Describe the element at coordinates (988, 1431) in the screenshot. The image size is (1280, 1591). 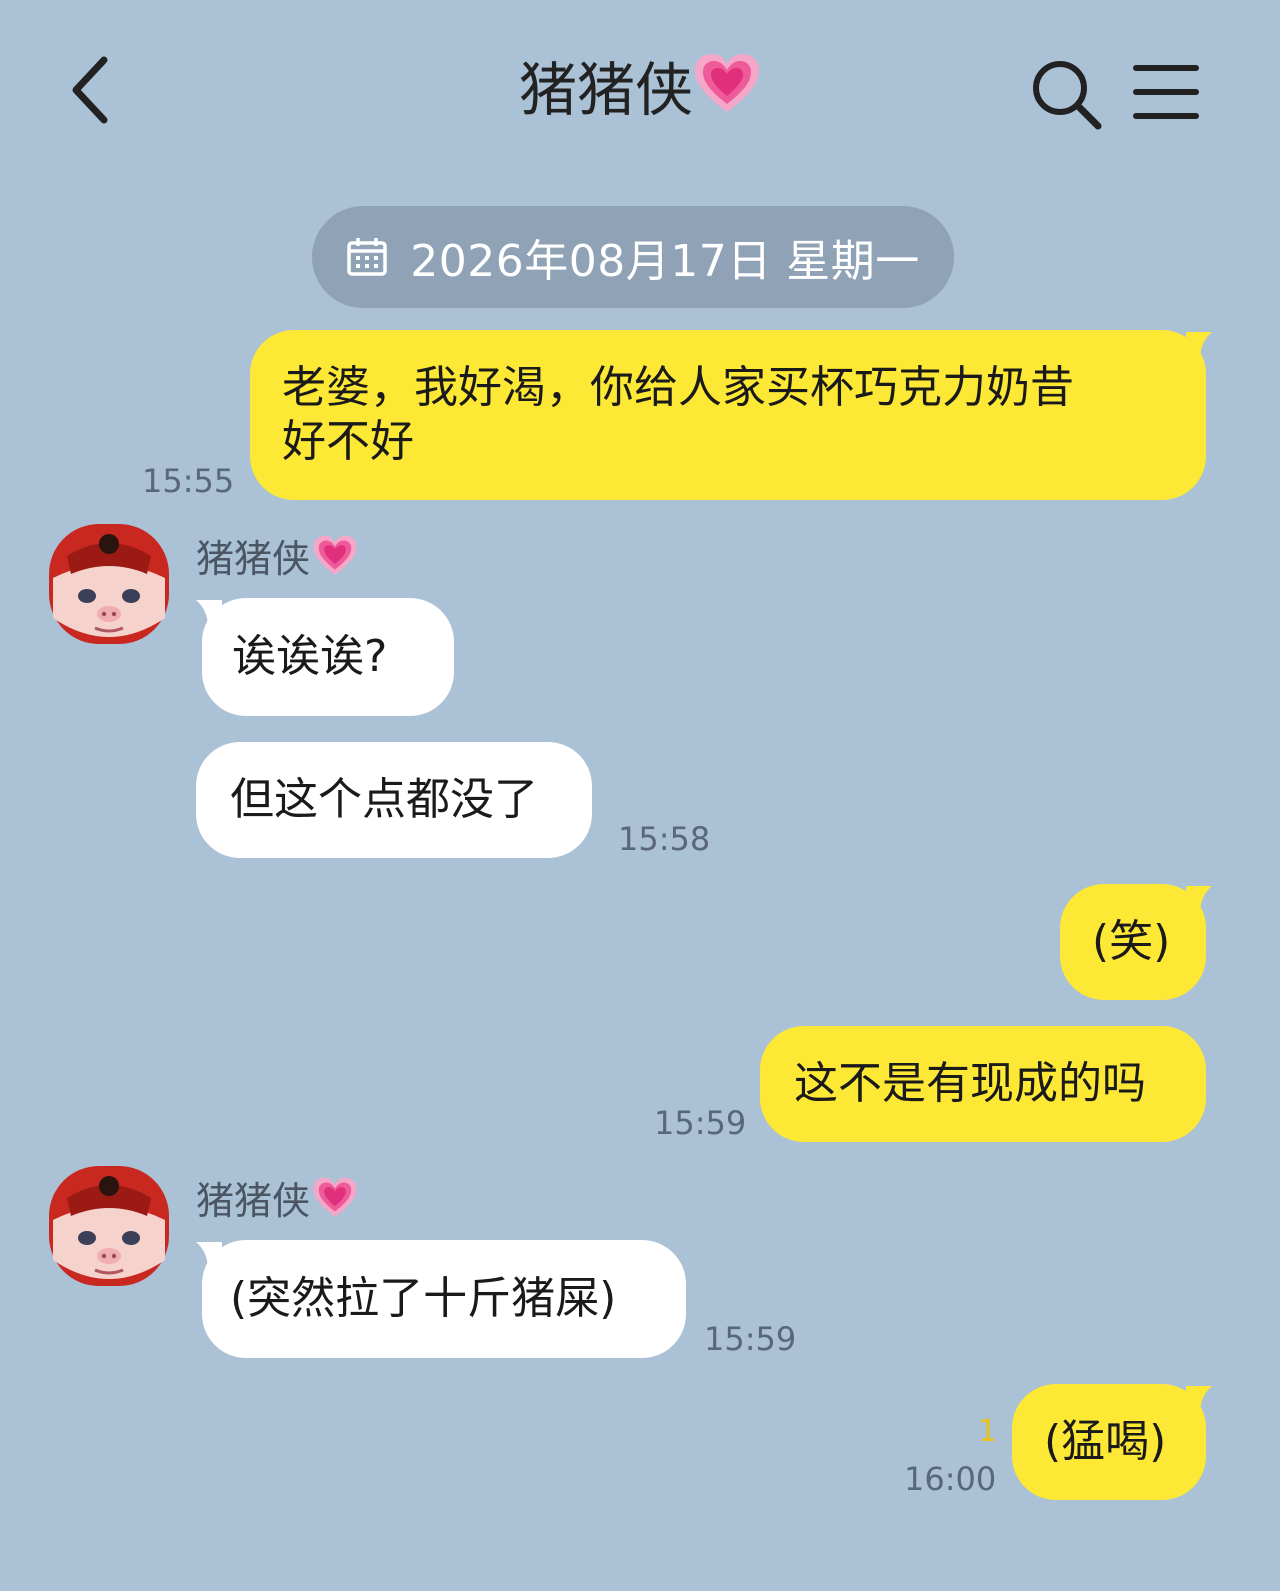
I see `unread-count: 1` at that location.